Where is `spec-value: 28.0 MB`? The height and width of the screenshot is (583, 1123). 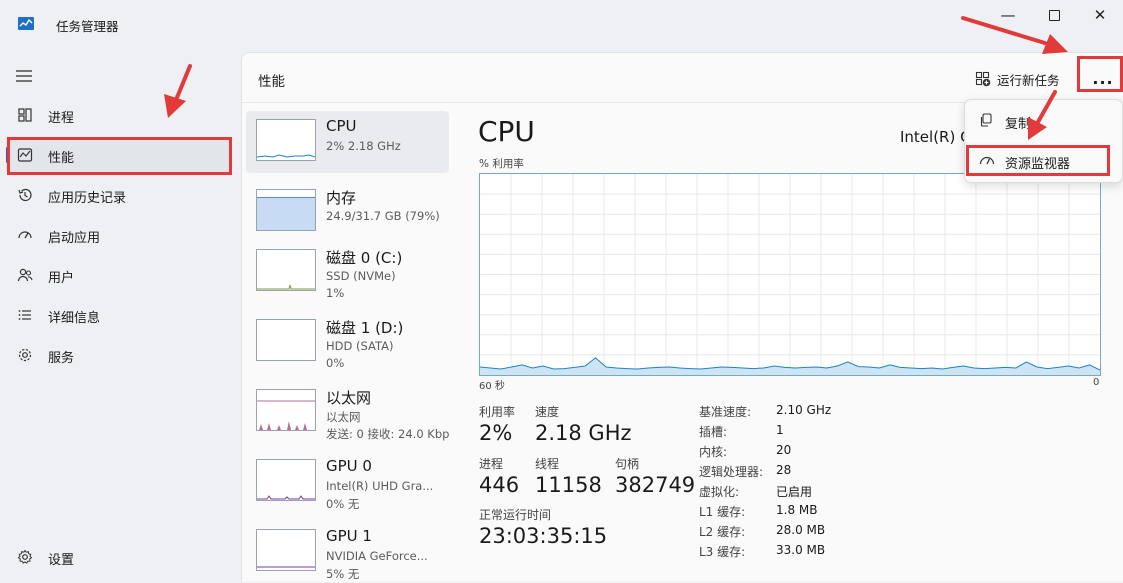
spec-value: 28.0 MB is located at coordinates (801, 530).